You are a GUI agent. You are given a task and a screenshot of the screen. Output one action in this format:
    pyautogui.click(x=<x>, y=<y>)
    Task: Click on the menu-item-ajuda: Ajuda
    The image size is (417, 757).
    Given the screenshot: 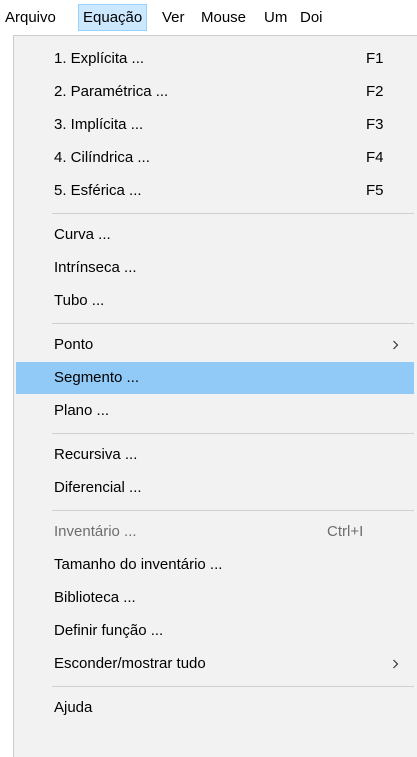 What is the action you would take?
    pyautogui.click(x=215, y=708)
    